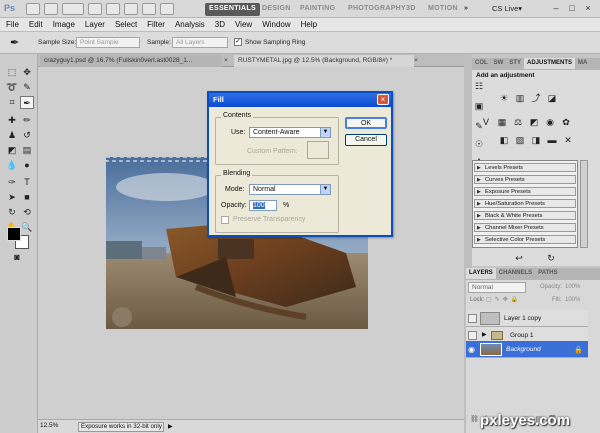 The height and width of the screenshot is (433, 600). I want to click on eraser-tool-icon: ◩, so click(12, 150).